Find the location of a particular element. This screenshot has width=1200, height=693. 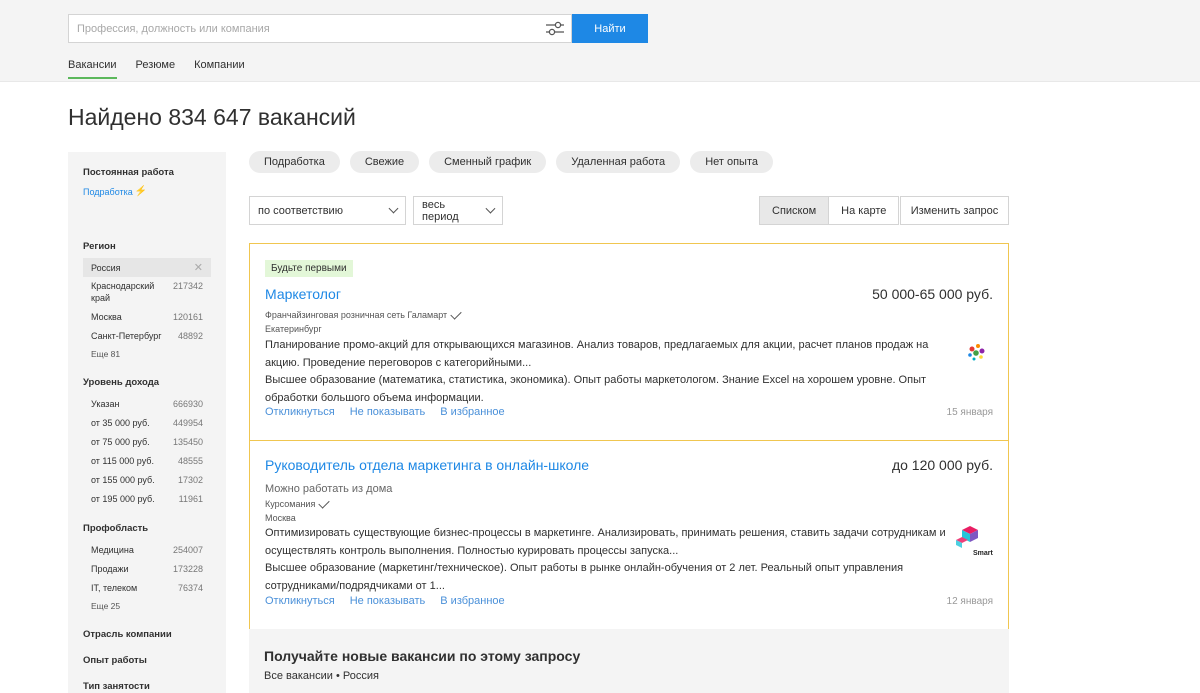

company-logo: Smart is located at coordinates (975, 541).